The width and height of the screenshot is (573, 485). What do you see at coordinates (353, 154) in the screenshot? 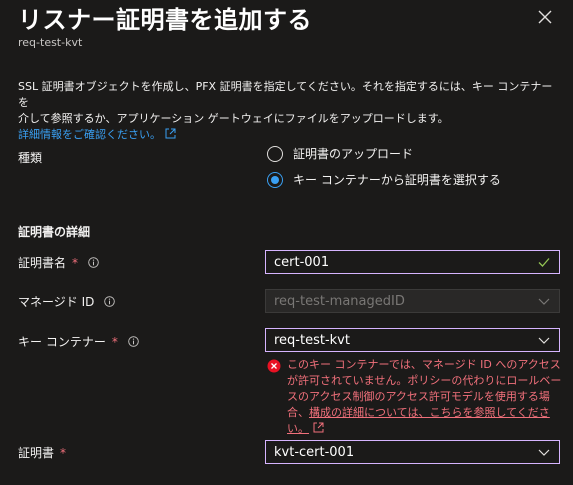
I see `radio-label: 証明書のアップロード` at bounding box center [353, 154].